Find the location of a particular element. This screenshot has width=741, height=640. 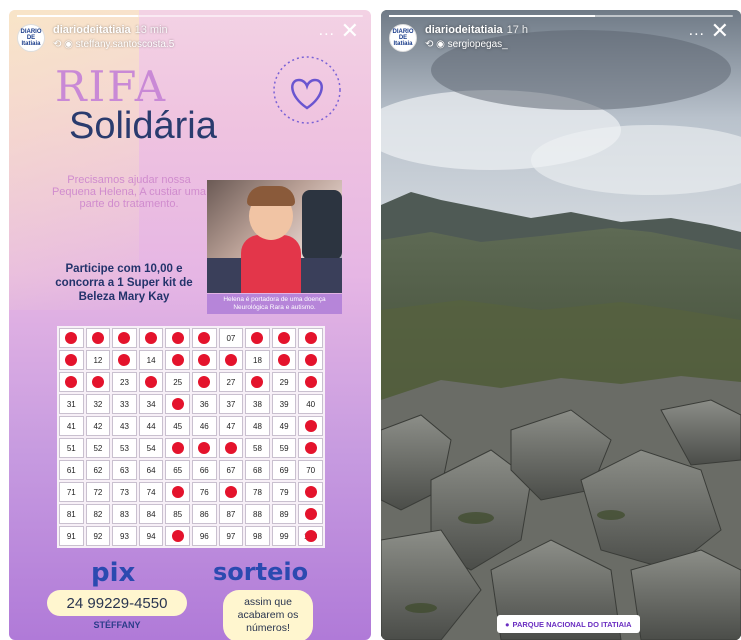

raffle-cell: 08 is located at coordinates (257, 338).